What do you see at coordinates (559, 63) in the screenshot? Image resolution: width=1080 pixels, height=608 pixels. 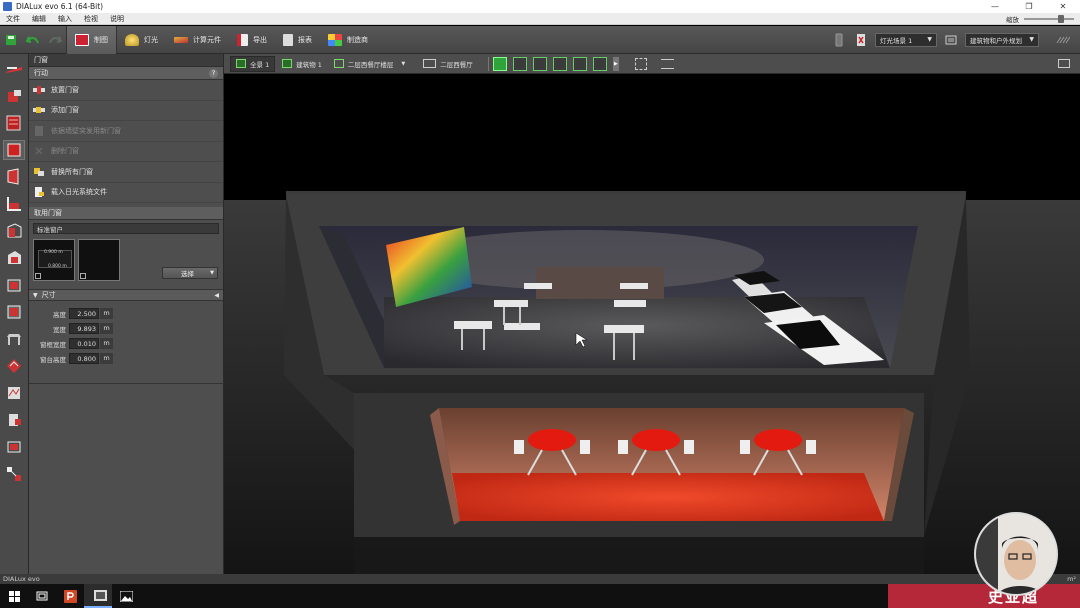 I see `view-wire-icon` at bounding box center [559, 63].